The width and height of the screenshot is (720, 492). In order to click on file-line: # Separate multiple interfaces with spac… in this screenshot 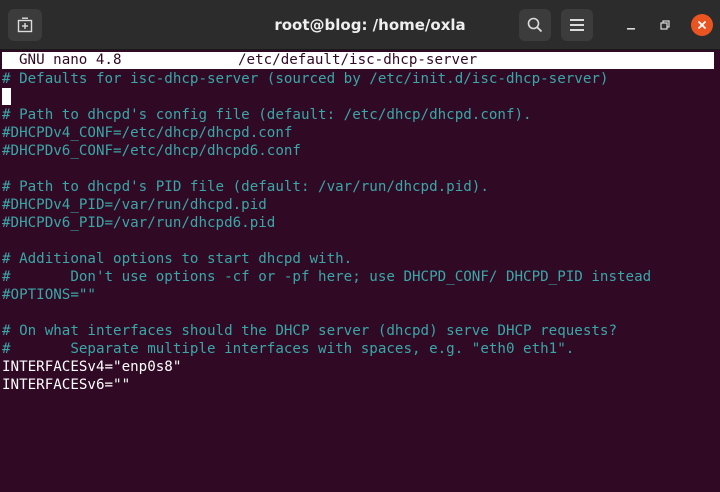, I will do `click(288, 349)`.